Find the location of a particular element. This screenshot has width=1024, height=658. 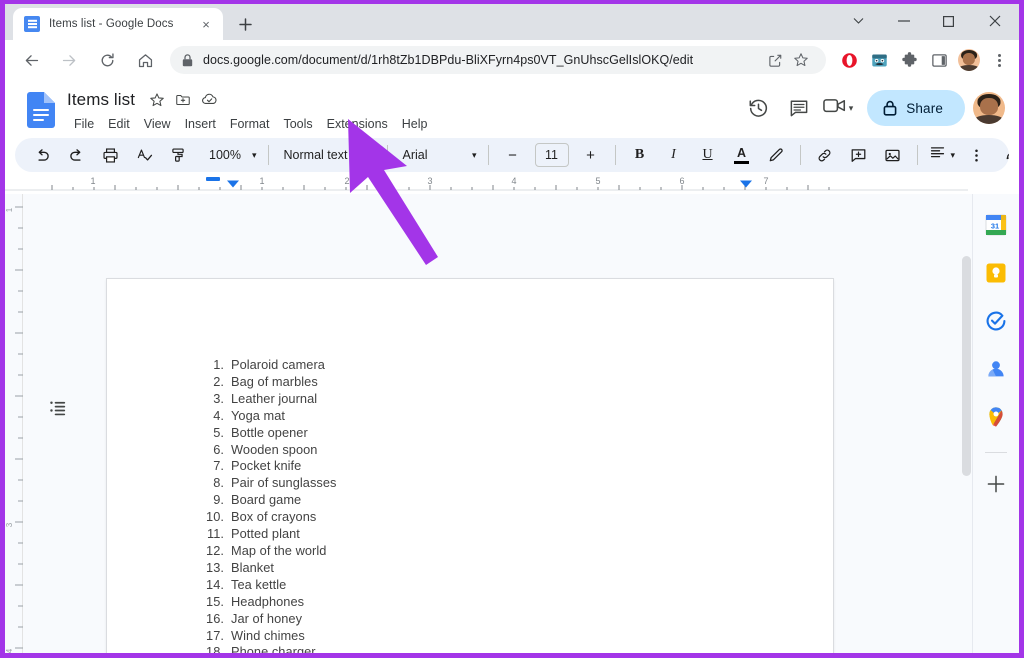

list-item-number: 9. is located at coordinates (218, 500).